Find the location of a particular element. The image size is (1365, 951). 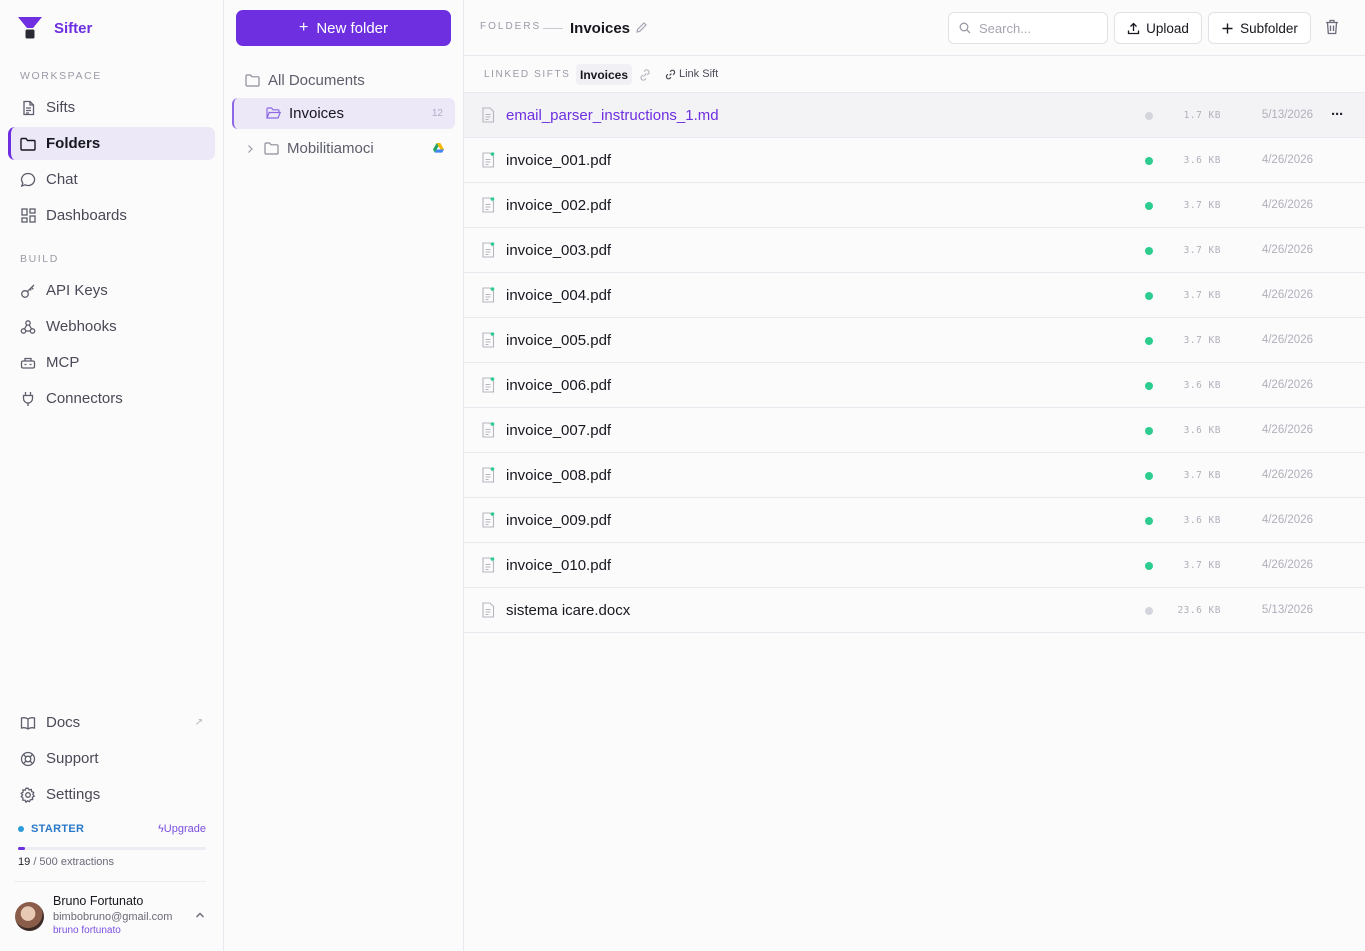

file-name: invoice_003.pdf is located at coordinates (559, 250).